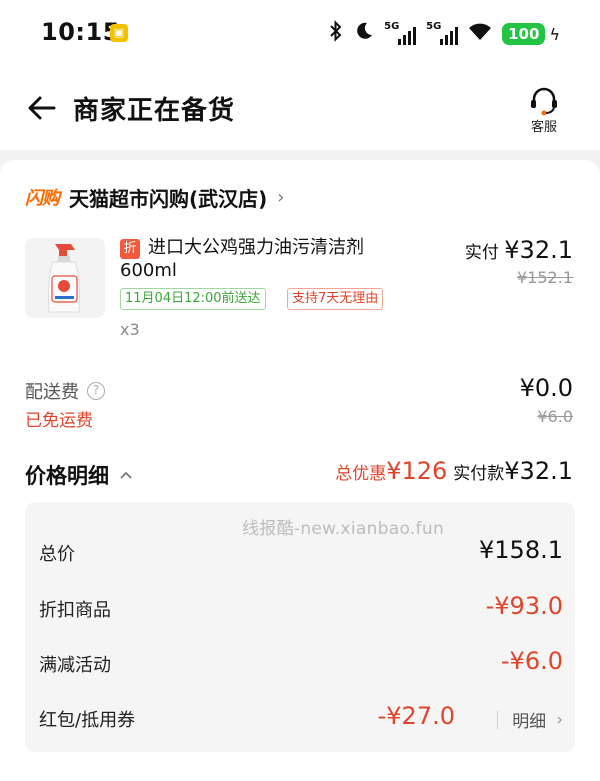 The width and height of the screenshot is (600, 781). I want to click on header-bar: 商家正在备货 客服, so click(300, 110).